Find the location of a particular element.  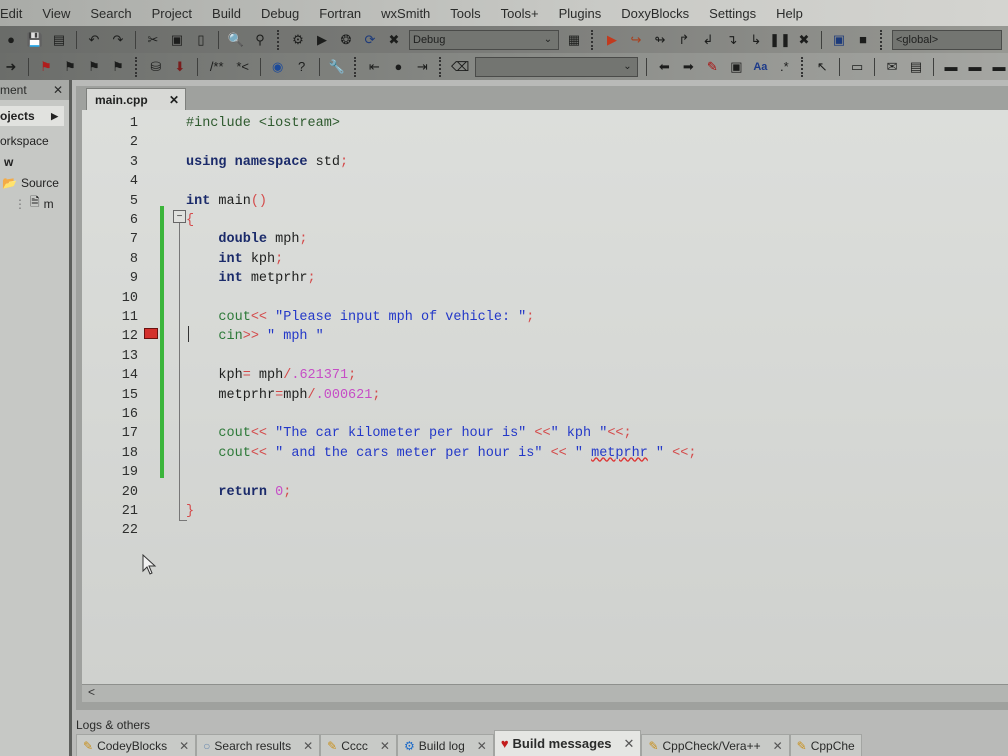

menu-toolsplus: Tools+ is located at coordinates (520, 13).